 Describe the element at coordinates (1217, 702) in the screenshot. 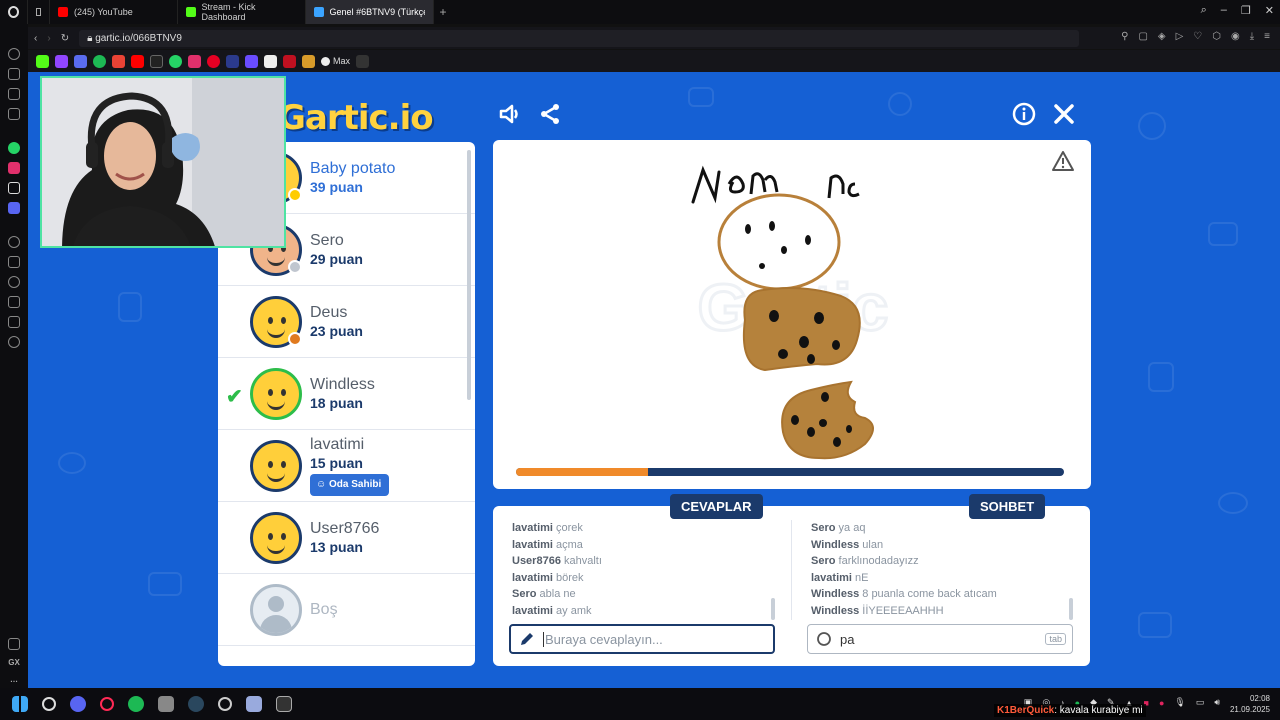

I see `volume-icon: 🔊︎` at that location.